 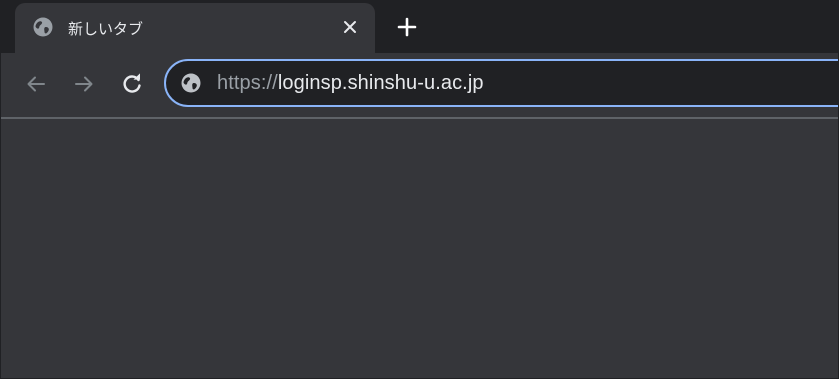 I want to click on new-tab-button, so click(x=407, y=27).